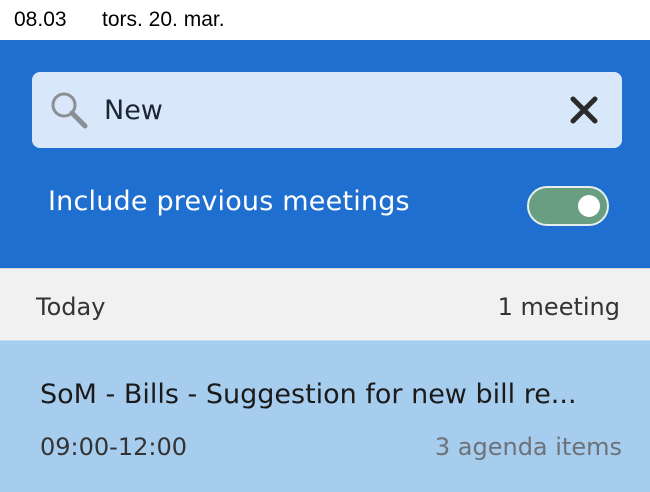 Image resolution: width=650 pixels, height=492 pixels. I want to click on close-icon, so click(584, 110).